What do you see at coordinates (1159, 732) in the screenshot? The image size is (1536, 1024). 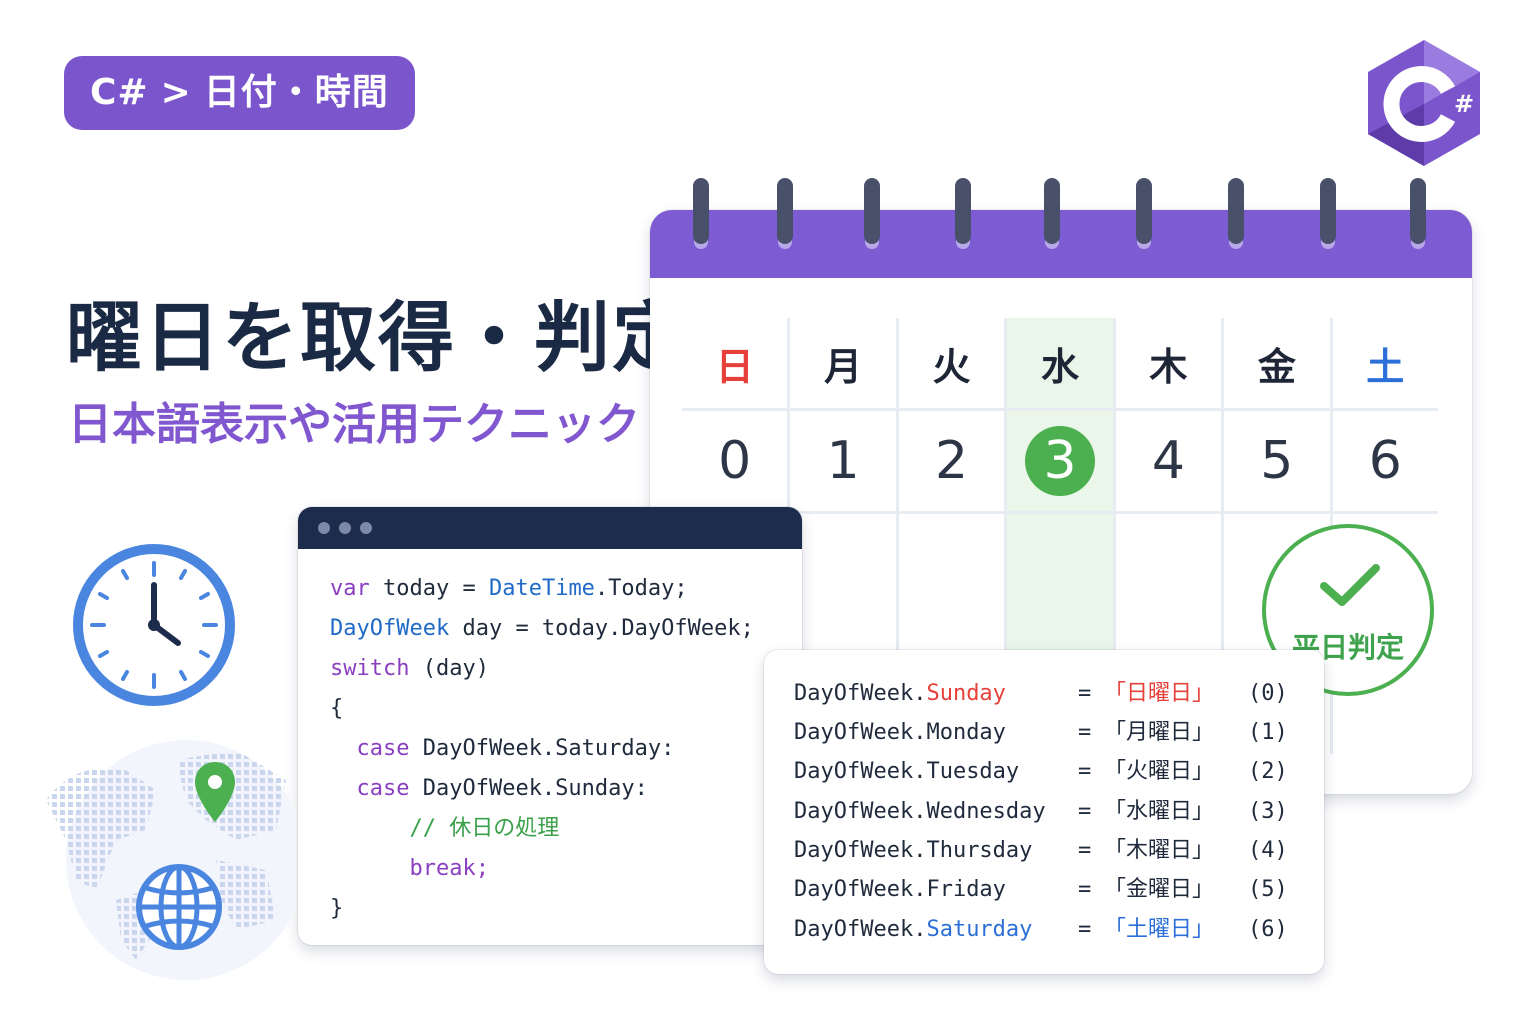 I see `japanese-name: 「月曜日」` at bounding box center [1159, 732].